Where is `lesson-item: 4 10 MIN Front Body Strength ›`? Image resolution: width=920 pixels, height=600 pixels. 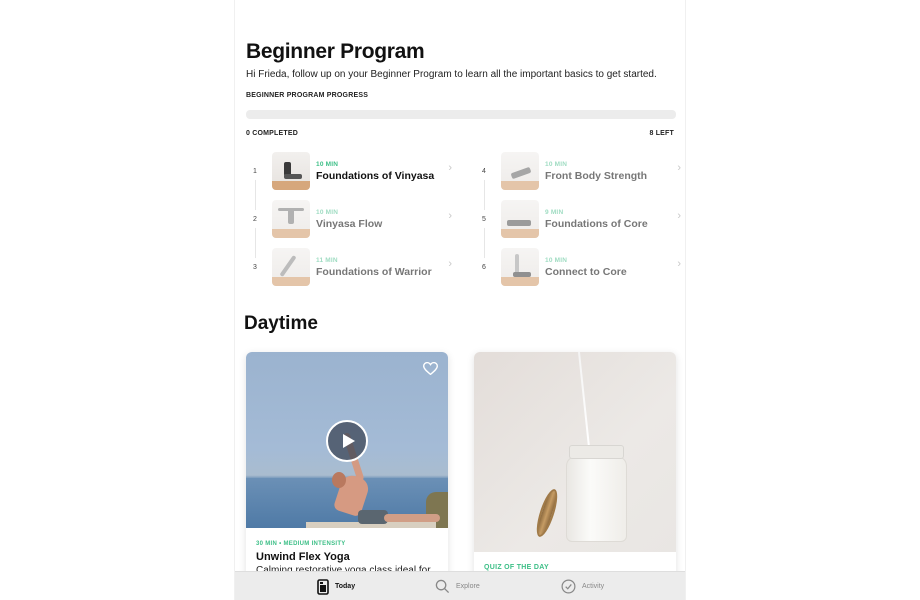
lesson-item: 4 10 MIN Front Body Strength › is located at coordinates (578, 176).